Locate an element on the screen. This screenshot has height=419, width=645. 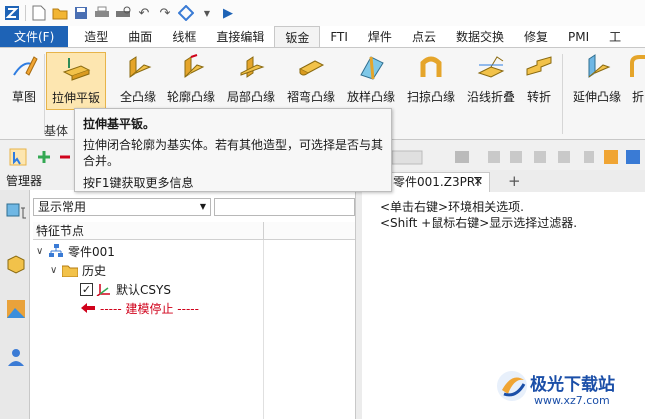
extend-flange-button: 延伸凸缘 is located at coordinates (597, 78).